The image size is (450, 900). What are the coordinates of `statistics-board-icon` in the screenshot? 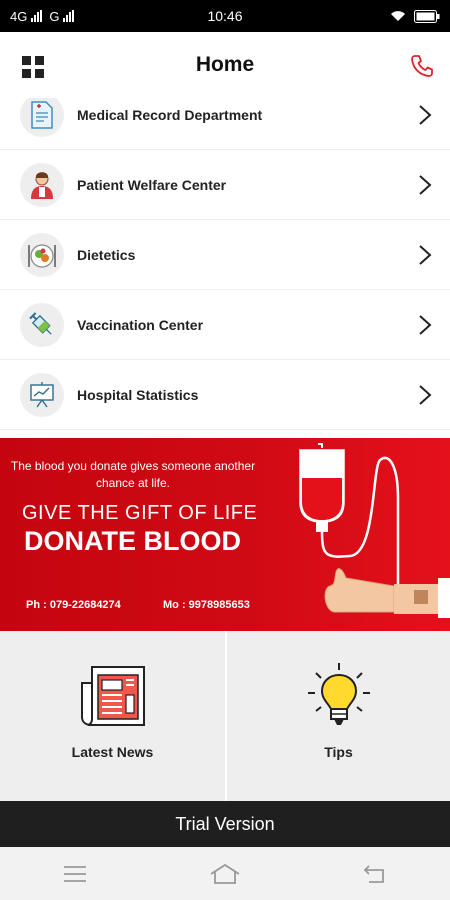 It's located at (42, 394).